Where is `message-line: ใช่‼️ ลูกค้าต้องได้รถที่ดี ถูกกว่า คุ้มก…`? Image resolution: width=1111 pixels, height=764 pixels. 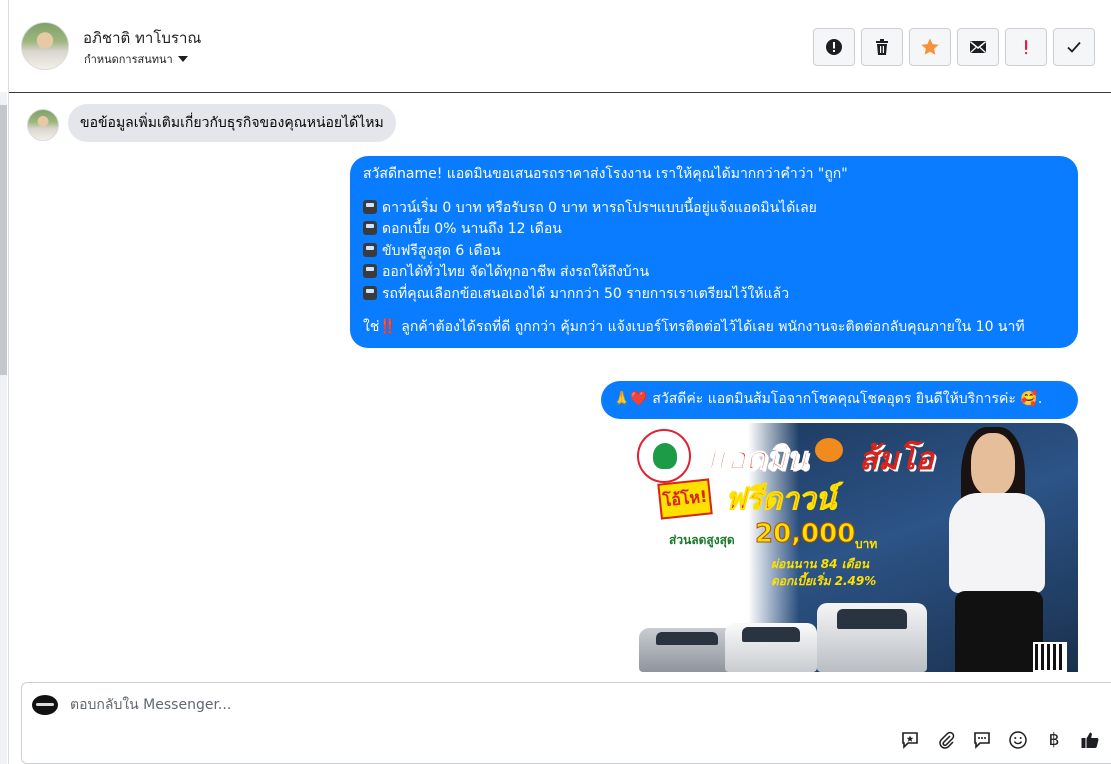 message-line: ใช่‼️ ลูกค้าต้องได้รถที่ดี ถูกกว่า คุ้มก… is located at coordinates (694, 327).